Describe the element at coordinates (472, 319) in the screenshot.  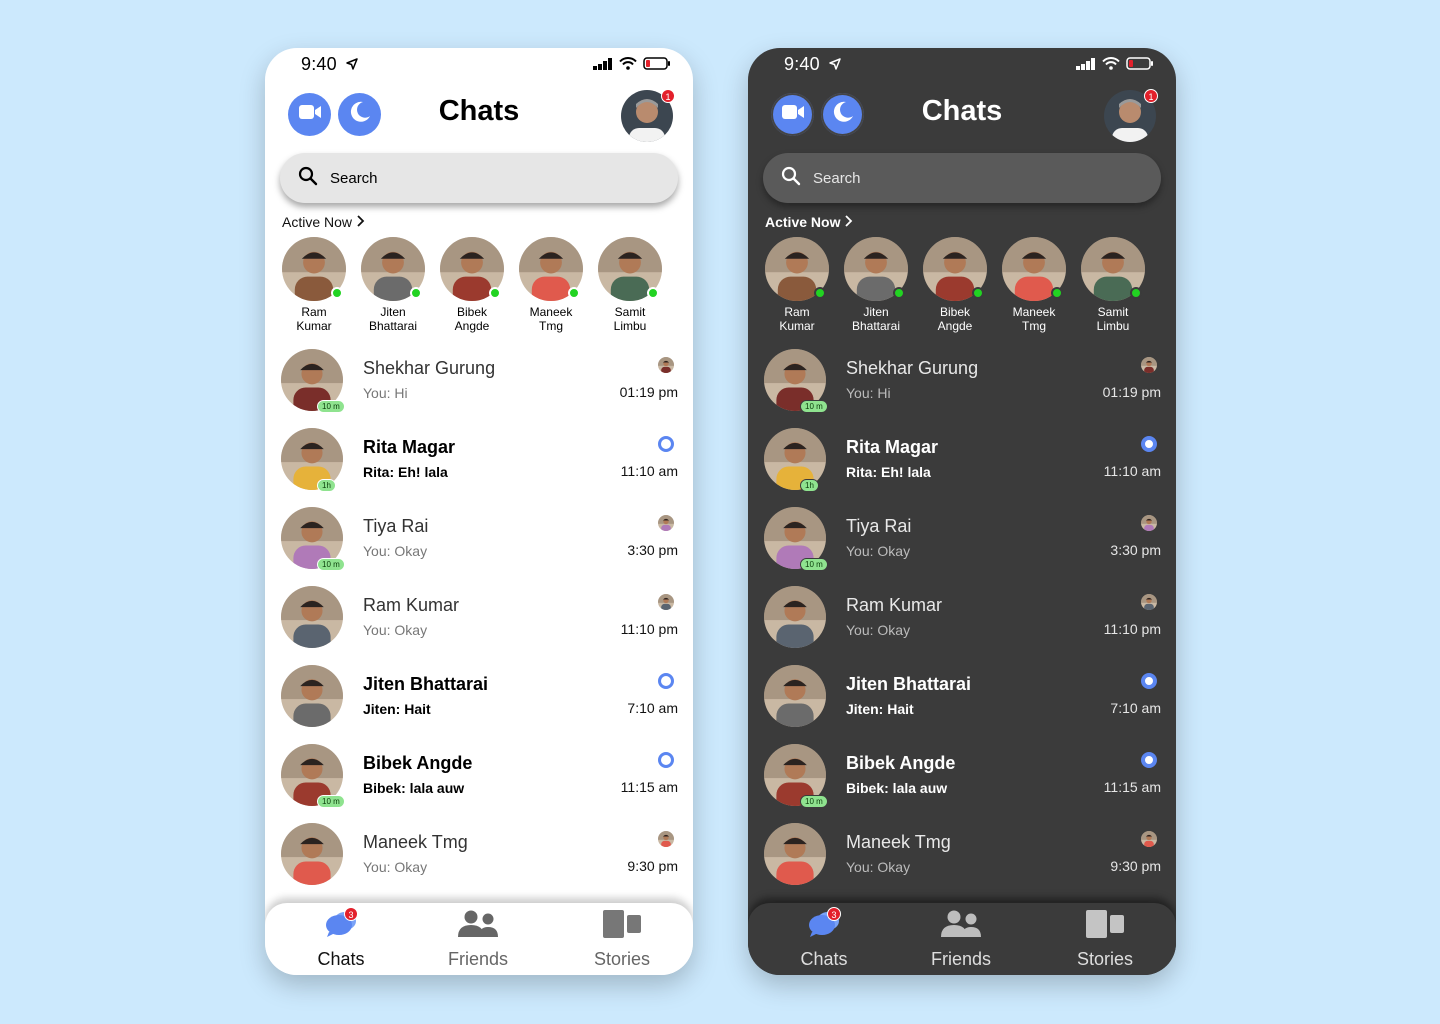
I see `active-now-name: Bibek Angde` at that location.